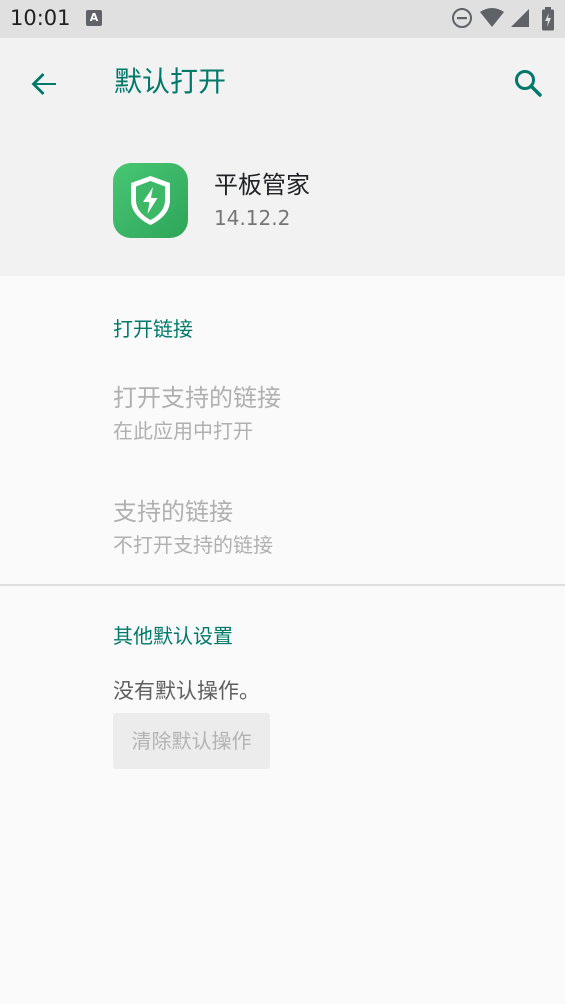 This screenshot has width=565, height=1004. Describe the element at coordinates (462, 18) in the screenshot. I see `do-not-disturb-icon` at that location.